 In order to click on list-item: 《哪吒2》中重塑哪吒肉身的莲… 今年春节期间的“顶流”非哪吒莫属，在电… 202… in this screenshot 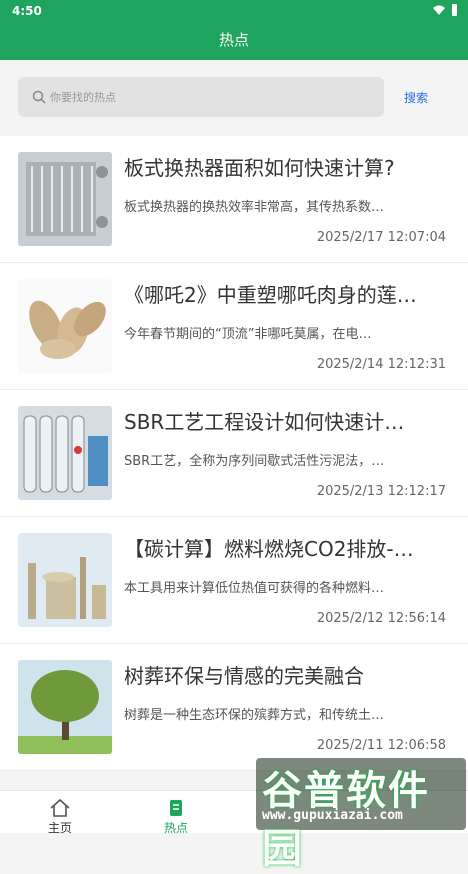, I will do `click(234, 326)`.